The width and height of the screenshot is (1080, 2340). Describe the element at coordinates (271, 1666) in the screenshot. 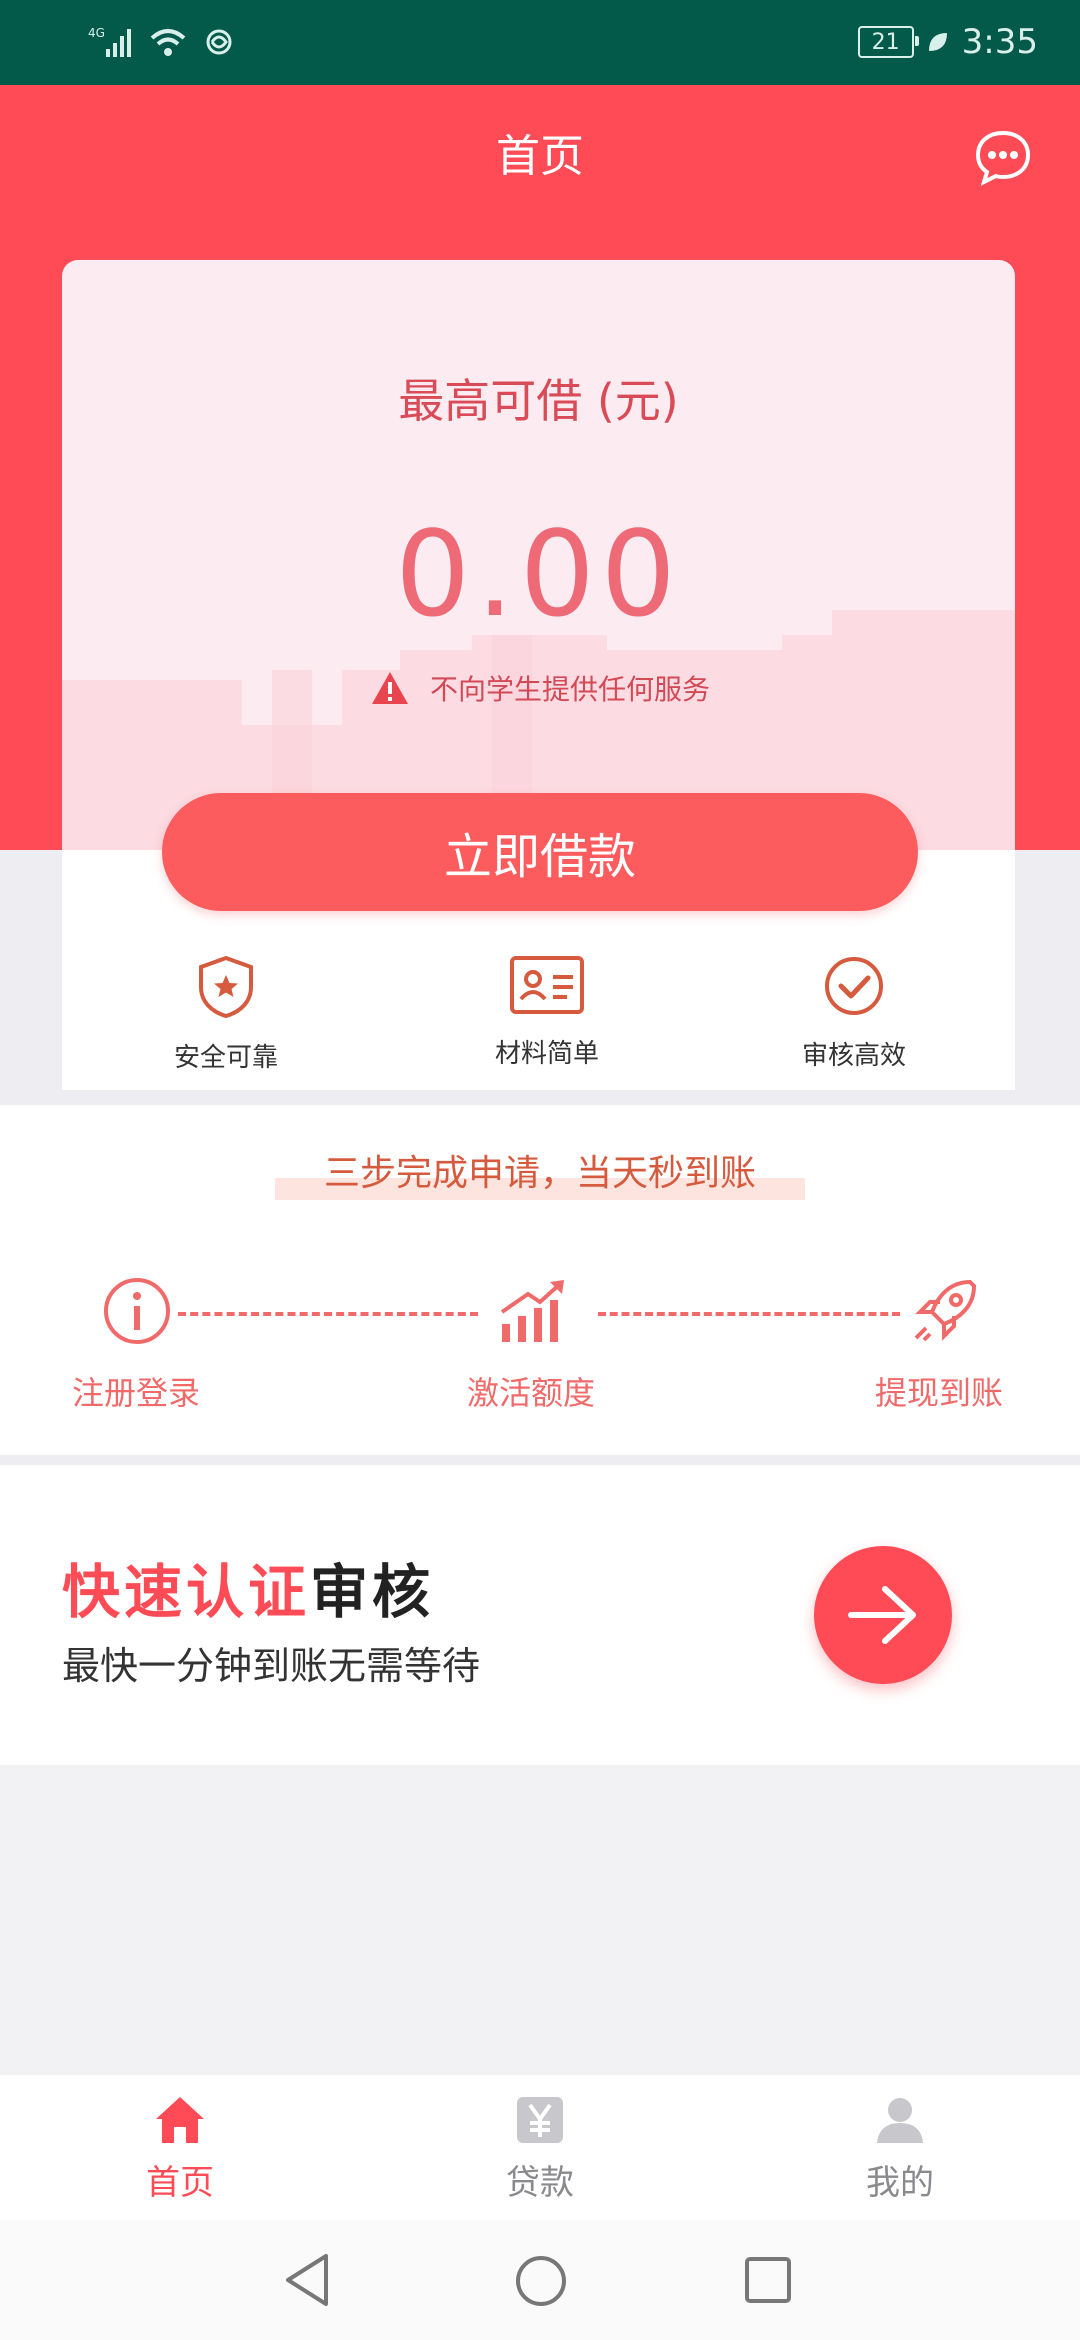

I see `quick-auth-subtitle: 最快一分钟到账无需等待` at that location.